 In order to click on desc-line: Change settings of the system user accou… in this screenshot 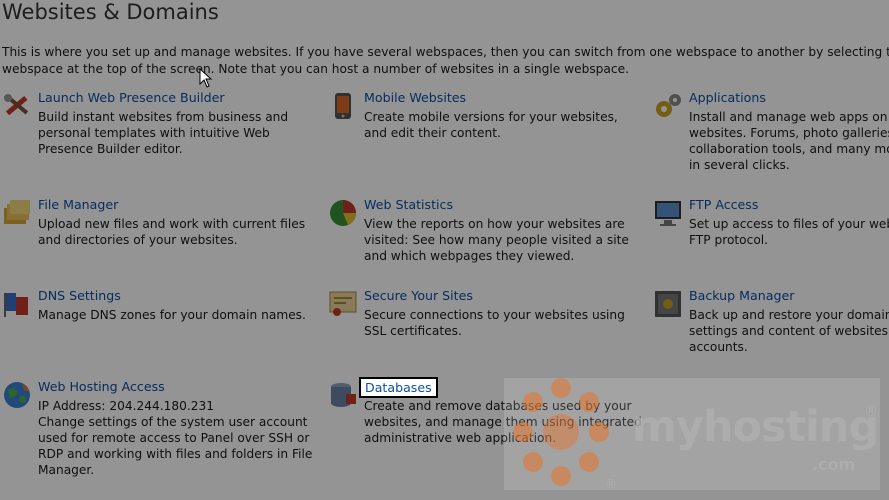, I will do `click(173, 422)`.